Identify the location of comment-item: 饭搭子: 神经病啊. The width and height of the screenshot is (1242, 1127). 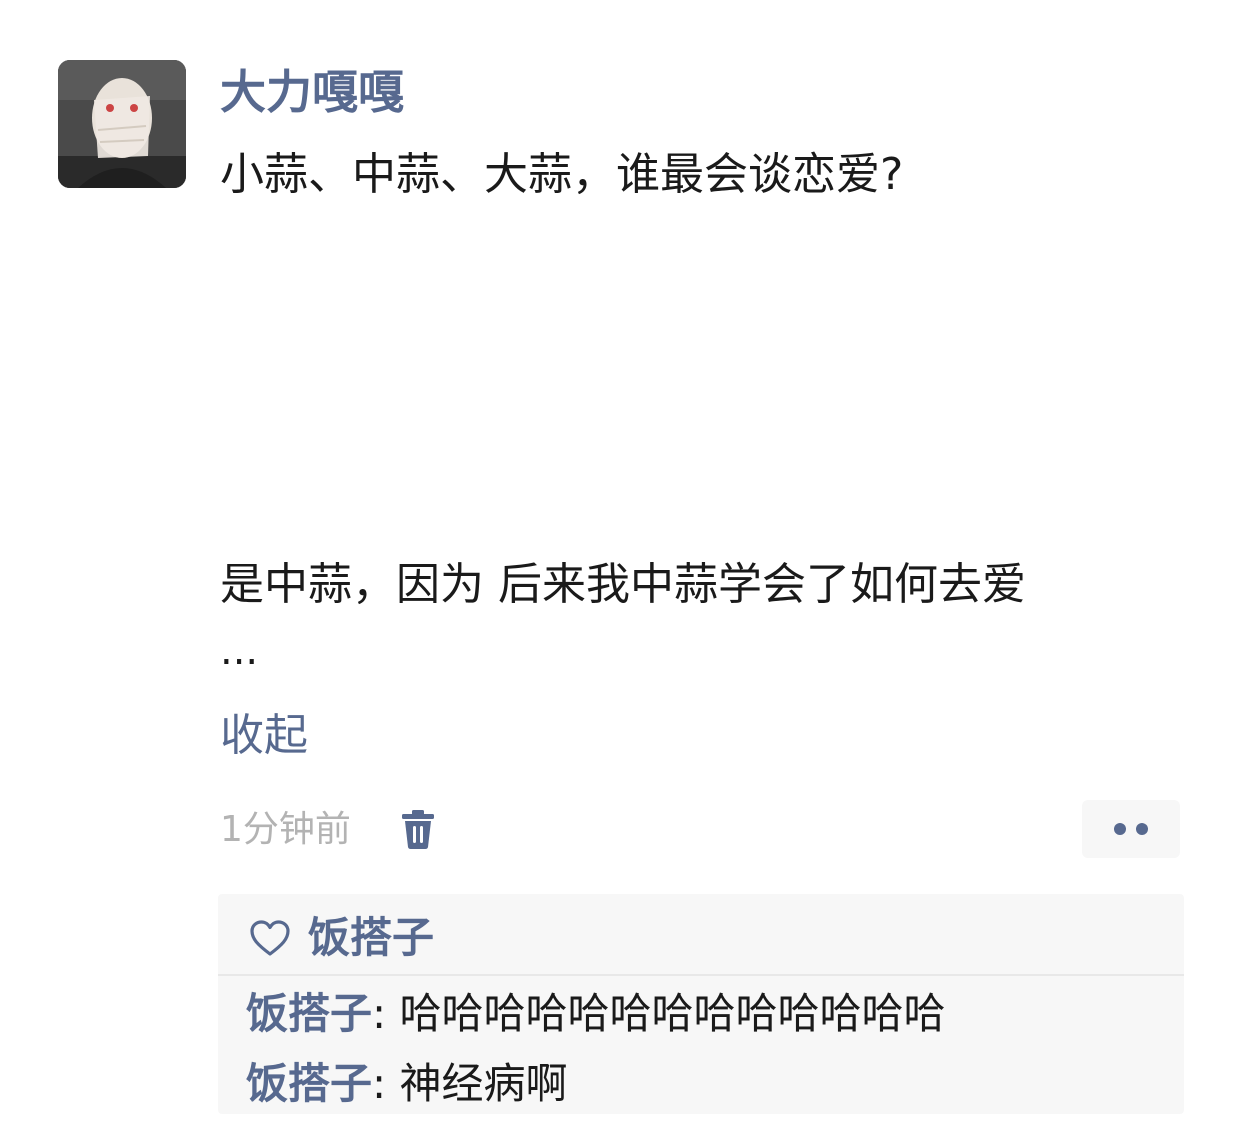
(407, 1084).